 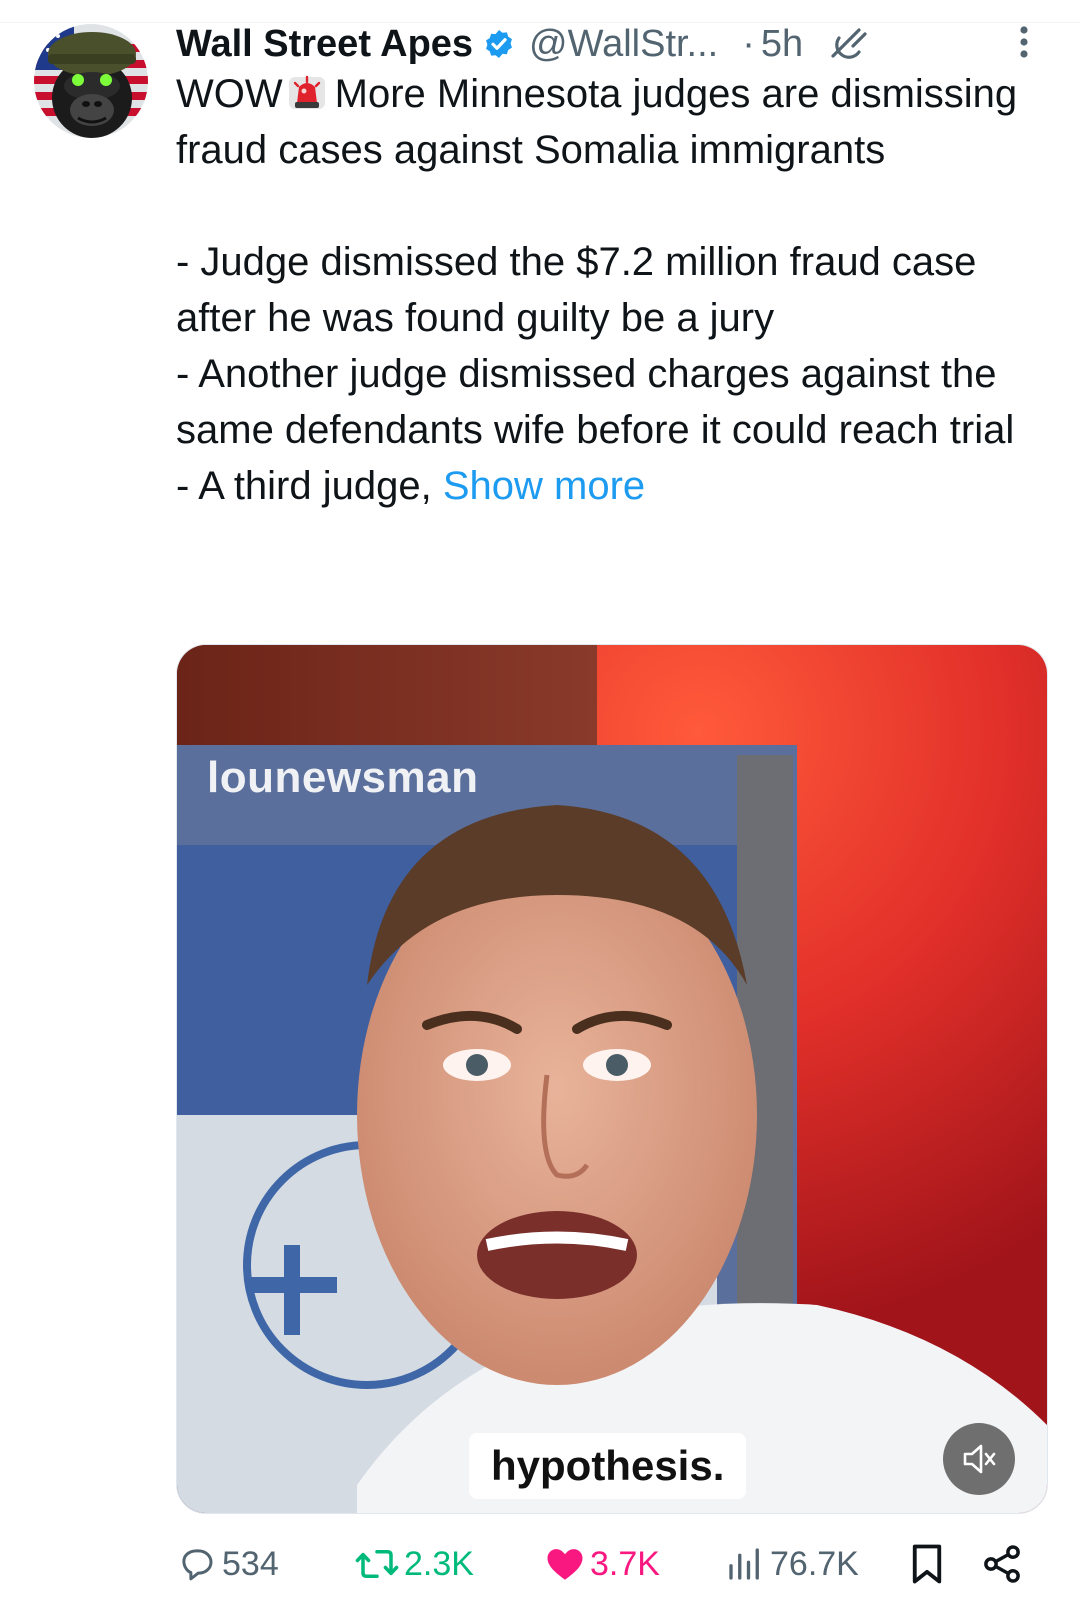 I want to click on mute-button, so click(x=979, y=1459).